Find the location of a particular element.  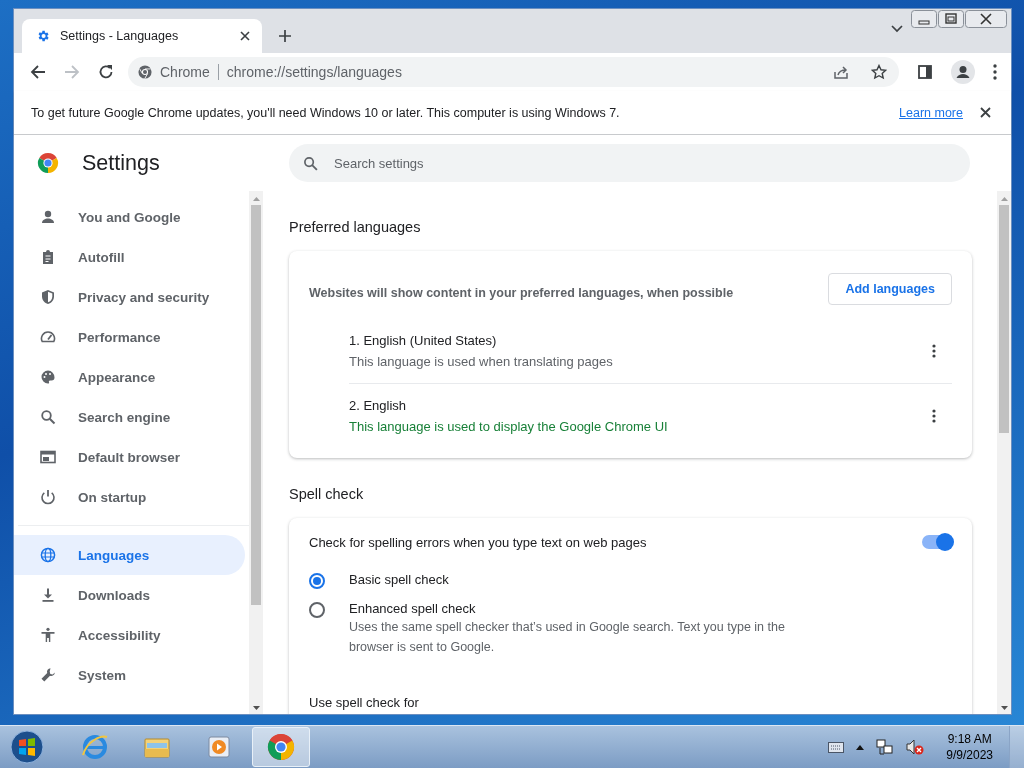

url-text: chrome://settings/languages is located at coordinates (314, 72).